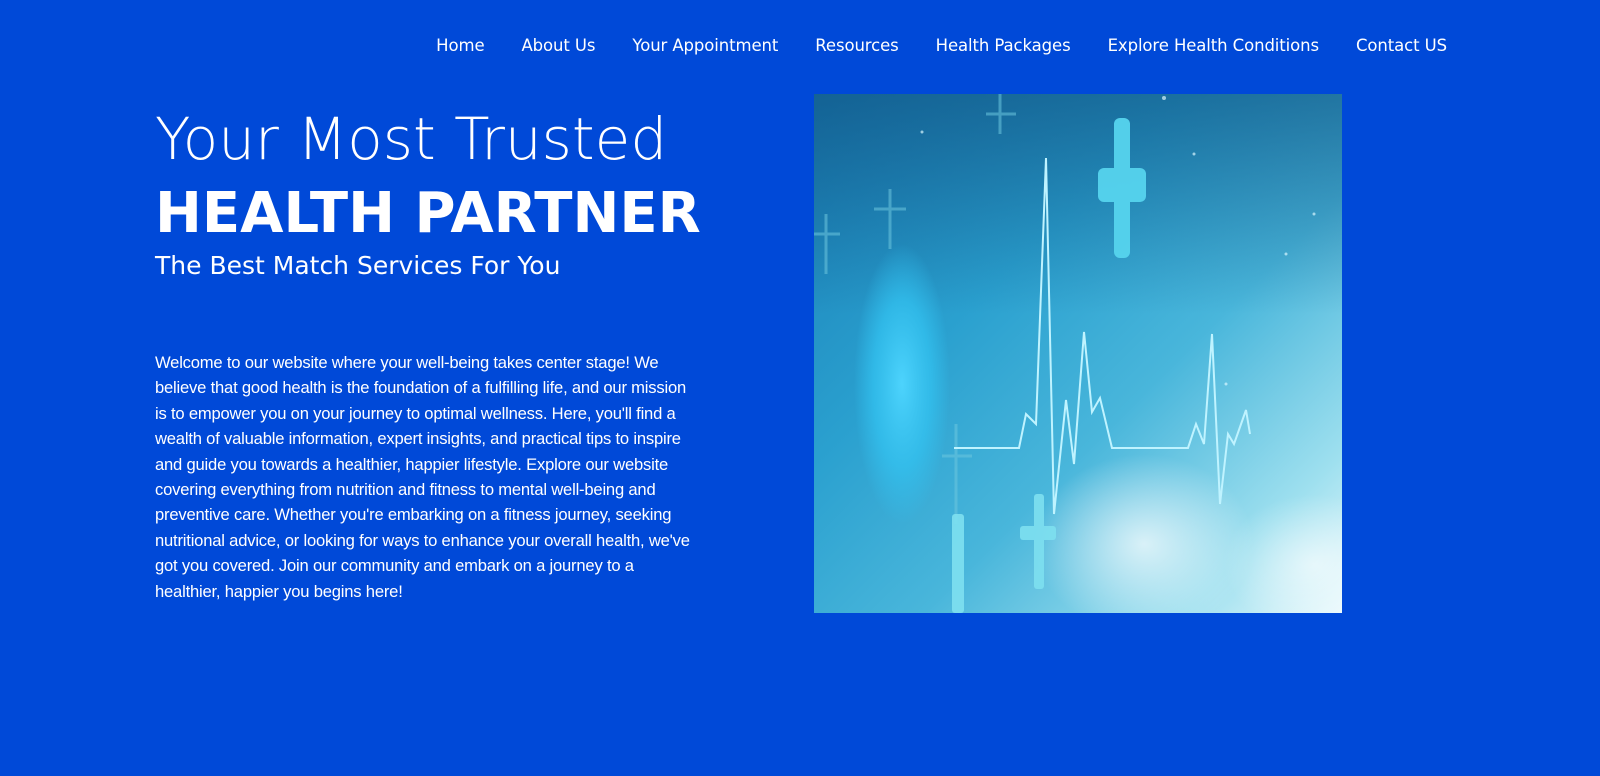  Describe the element at coordinates (1003, 45) in the screenshot. I see `nav-health-packages: Health Packages` at that location.